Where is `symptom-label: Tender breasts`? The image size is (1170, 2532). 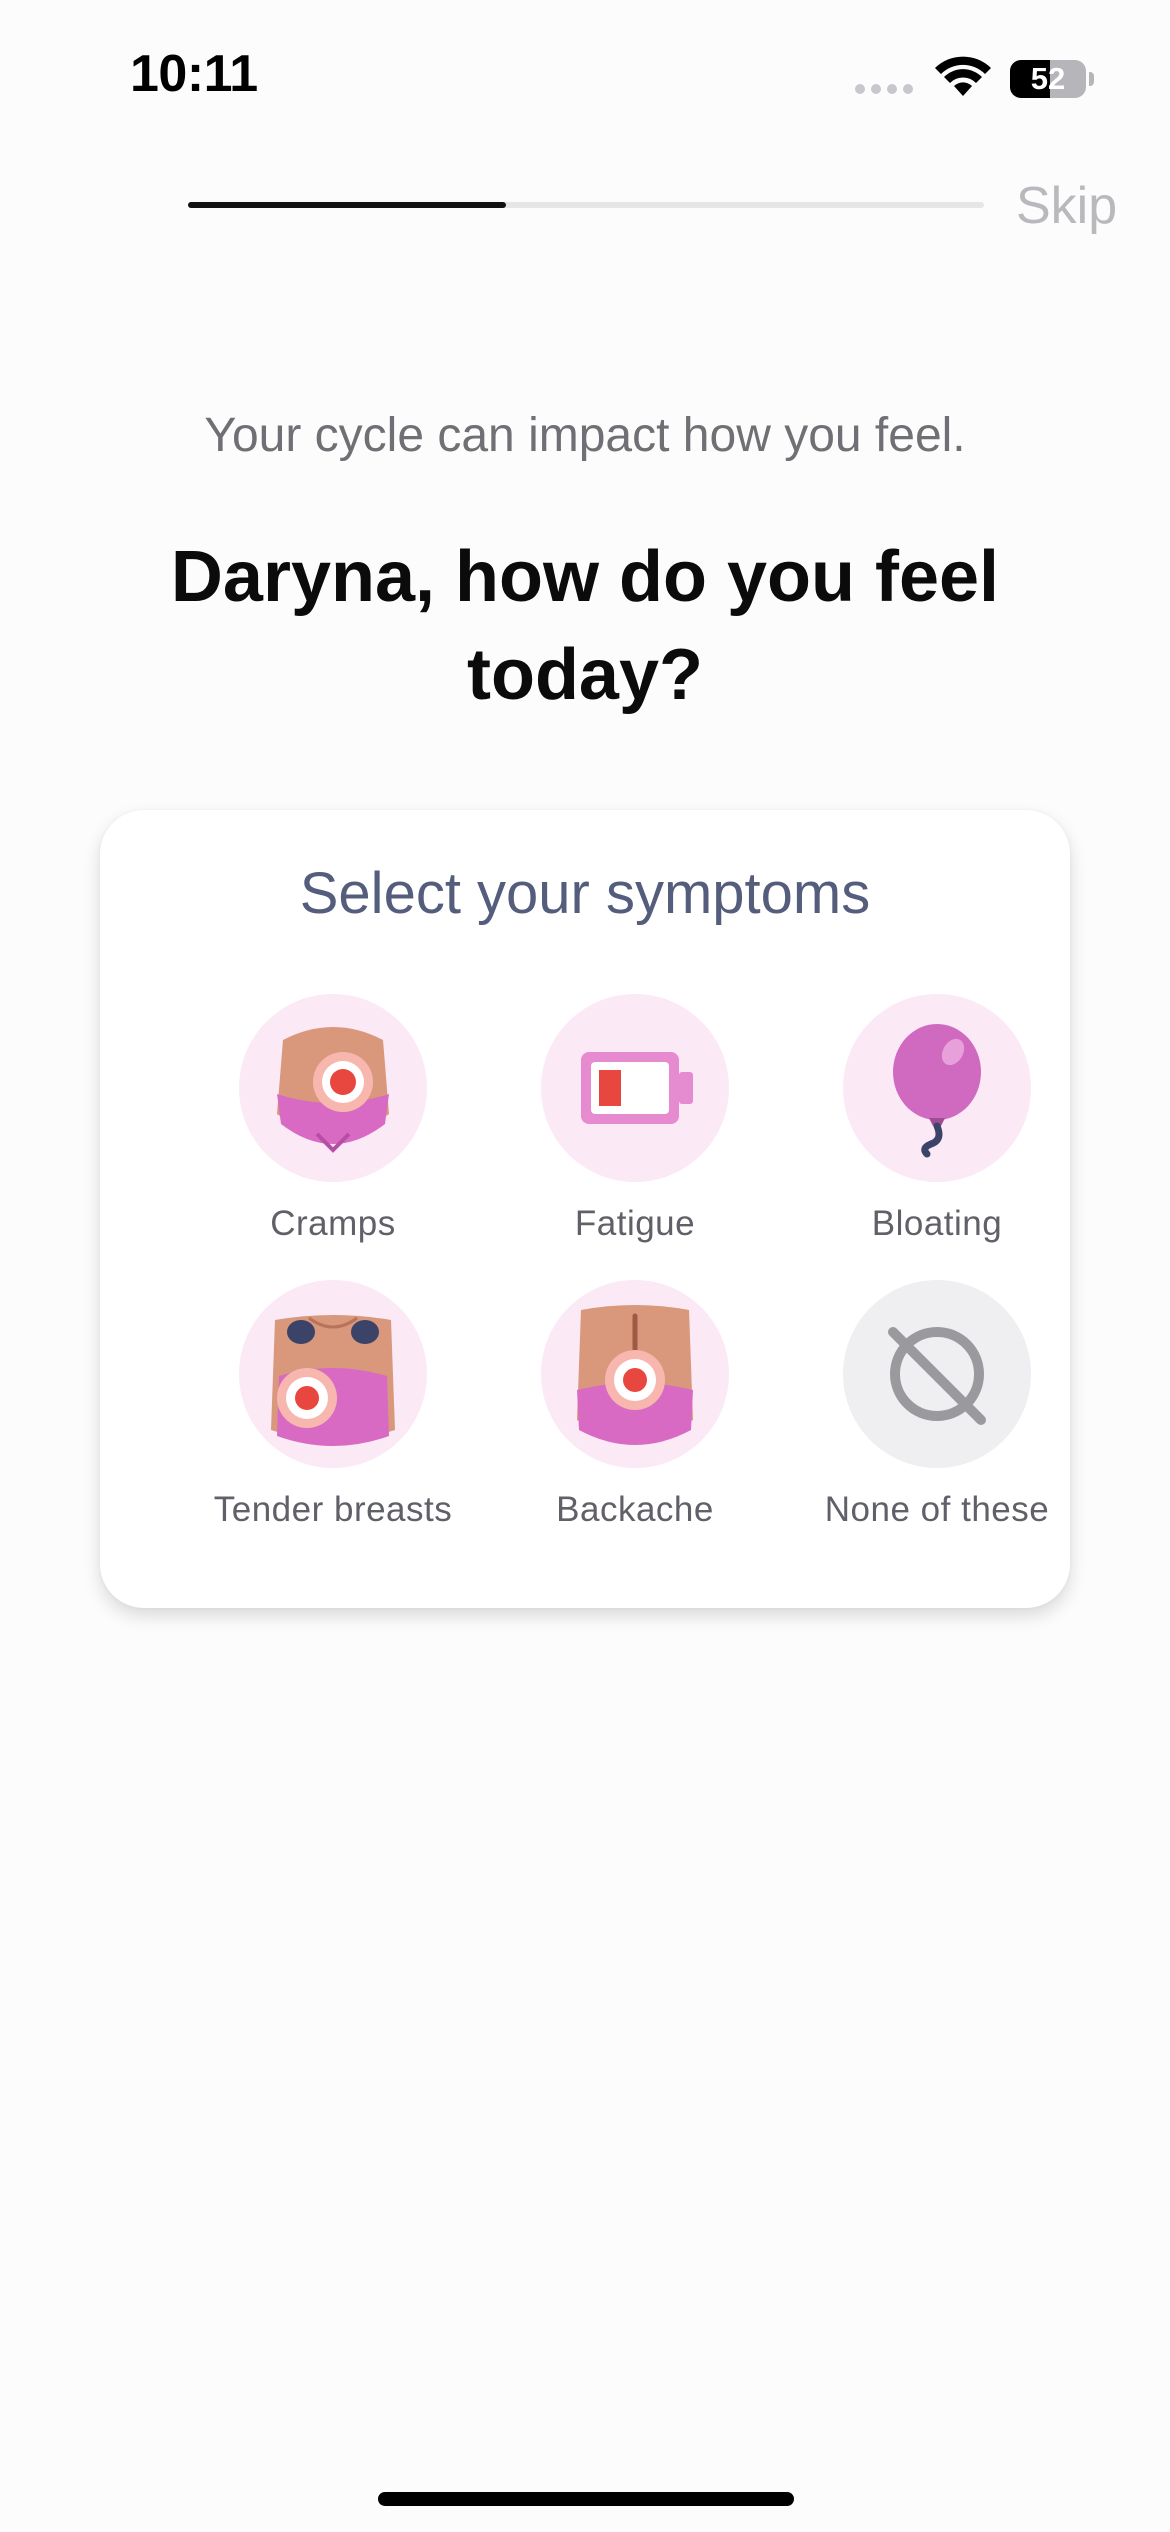
symptom-label: Tender breasts is located at coordinates (333, 1509).